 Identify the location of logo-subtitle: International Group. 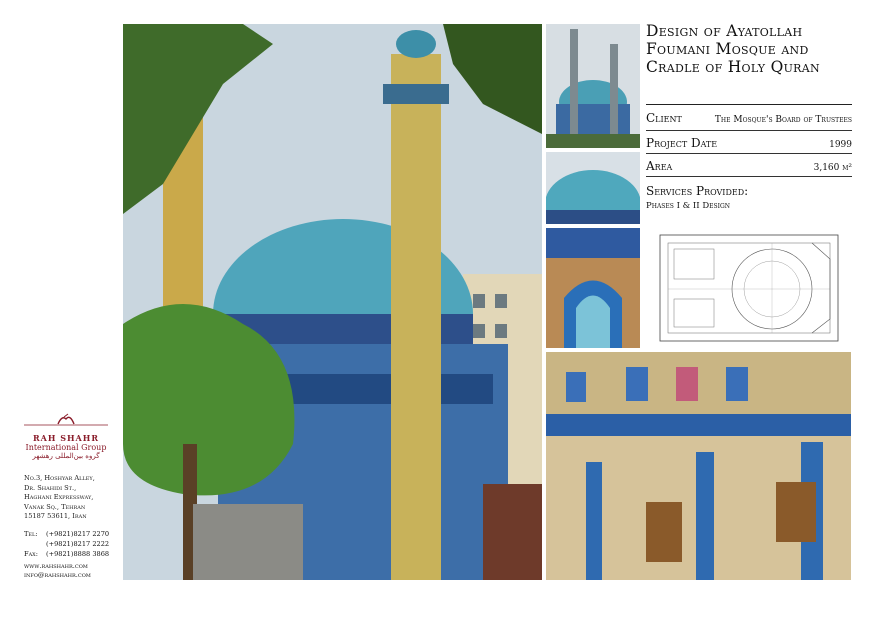
(66, 447).